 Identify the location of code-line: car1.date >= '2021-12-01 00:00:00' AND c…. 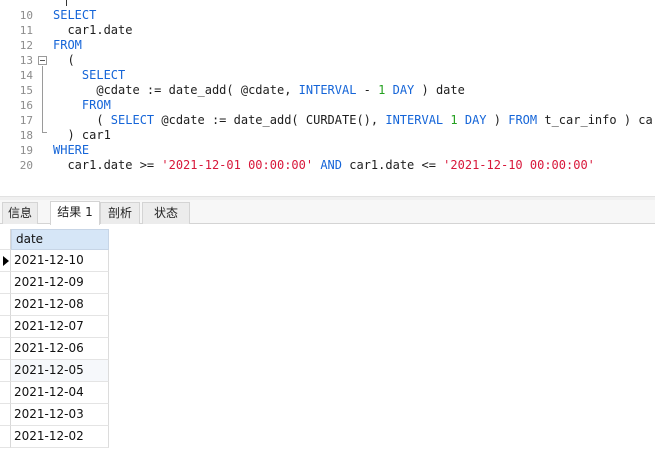
(324, 165).